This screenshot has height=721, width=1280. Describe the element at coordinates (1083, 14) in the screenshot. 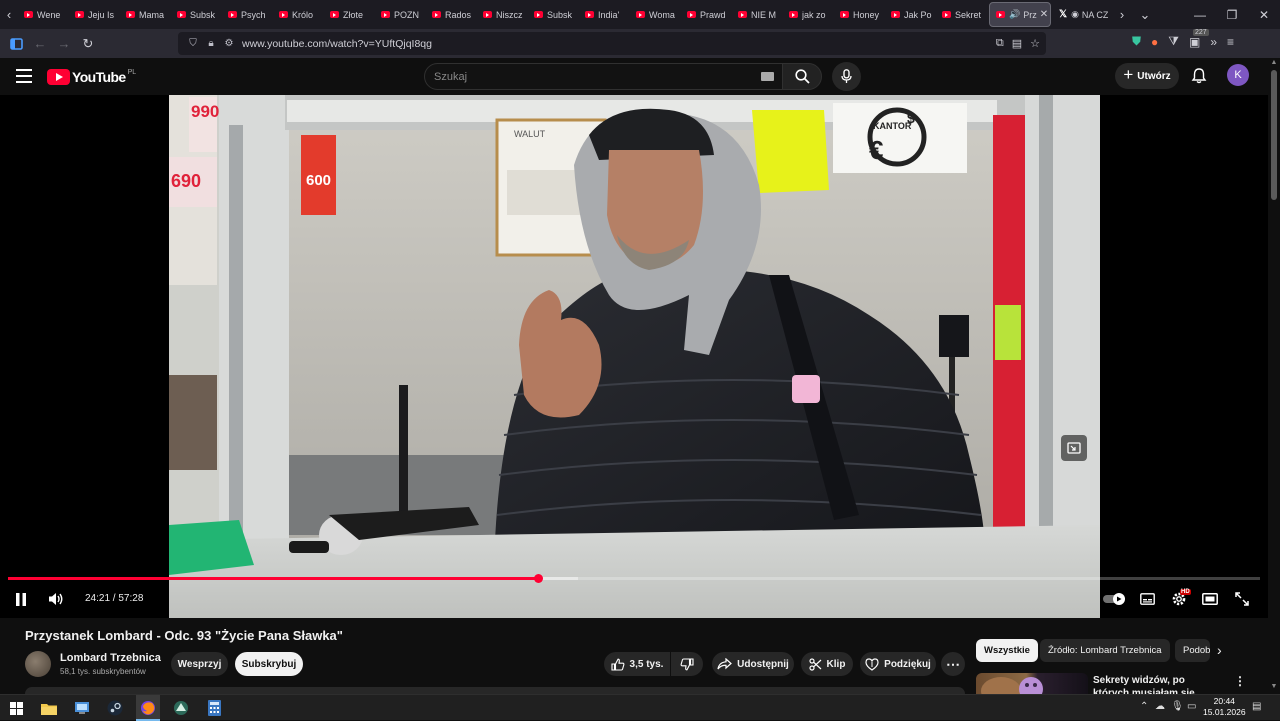

I see `tab-x: 𝕏 ◉ NA CZ` at that location.